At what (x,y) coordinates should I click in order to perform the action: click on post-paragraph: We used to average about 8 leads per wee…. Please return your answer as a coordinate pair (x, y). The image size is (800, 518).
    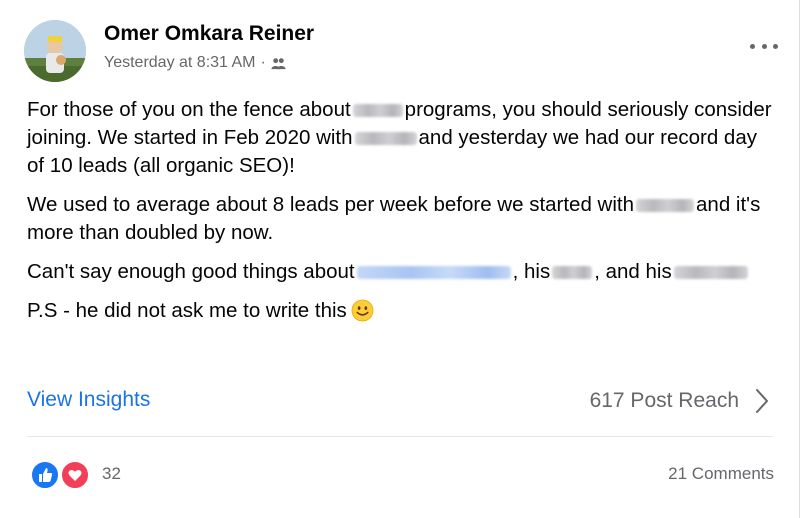
    Looking at the image, I should click on (394, 218).